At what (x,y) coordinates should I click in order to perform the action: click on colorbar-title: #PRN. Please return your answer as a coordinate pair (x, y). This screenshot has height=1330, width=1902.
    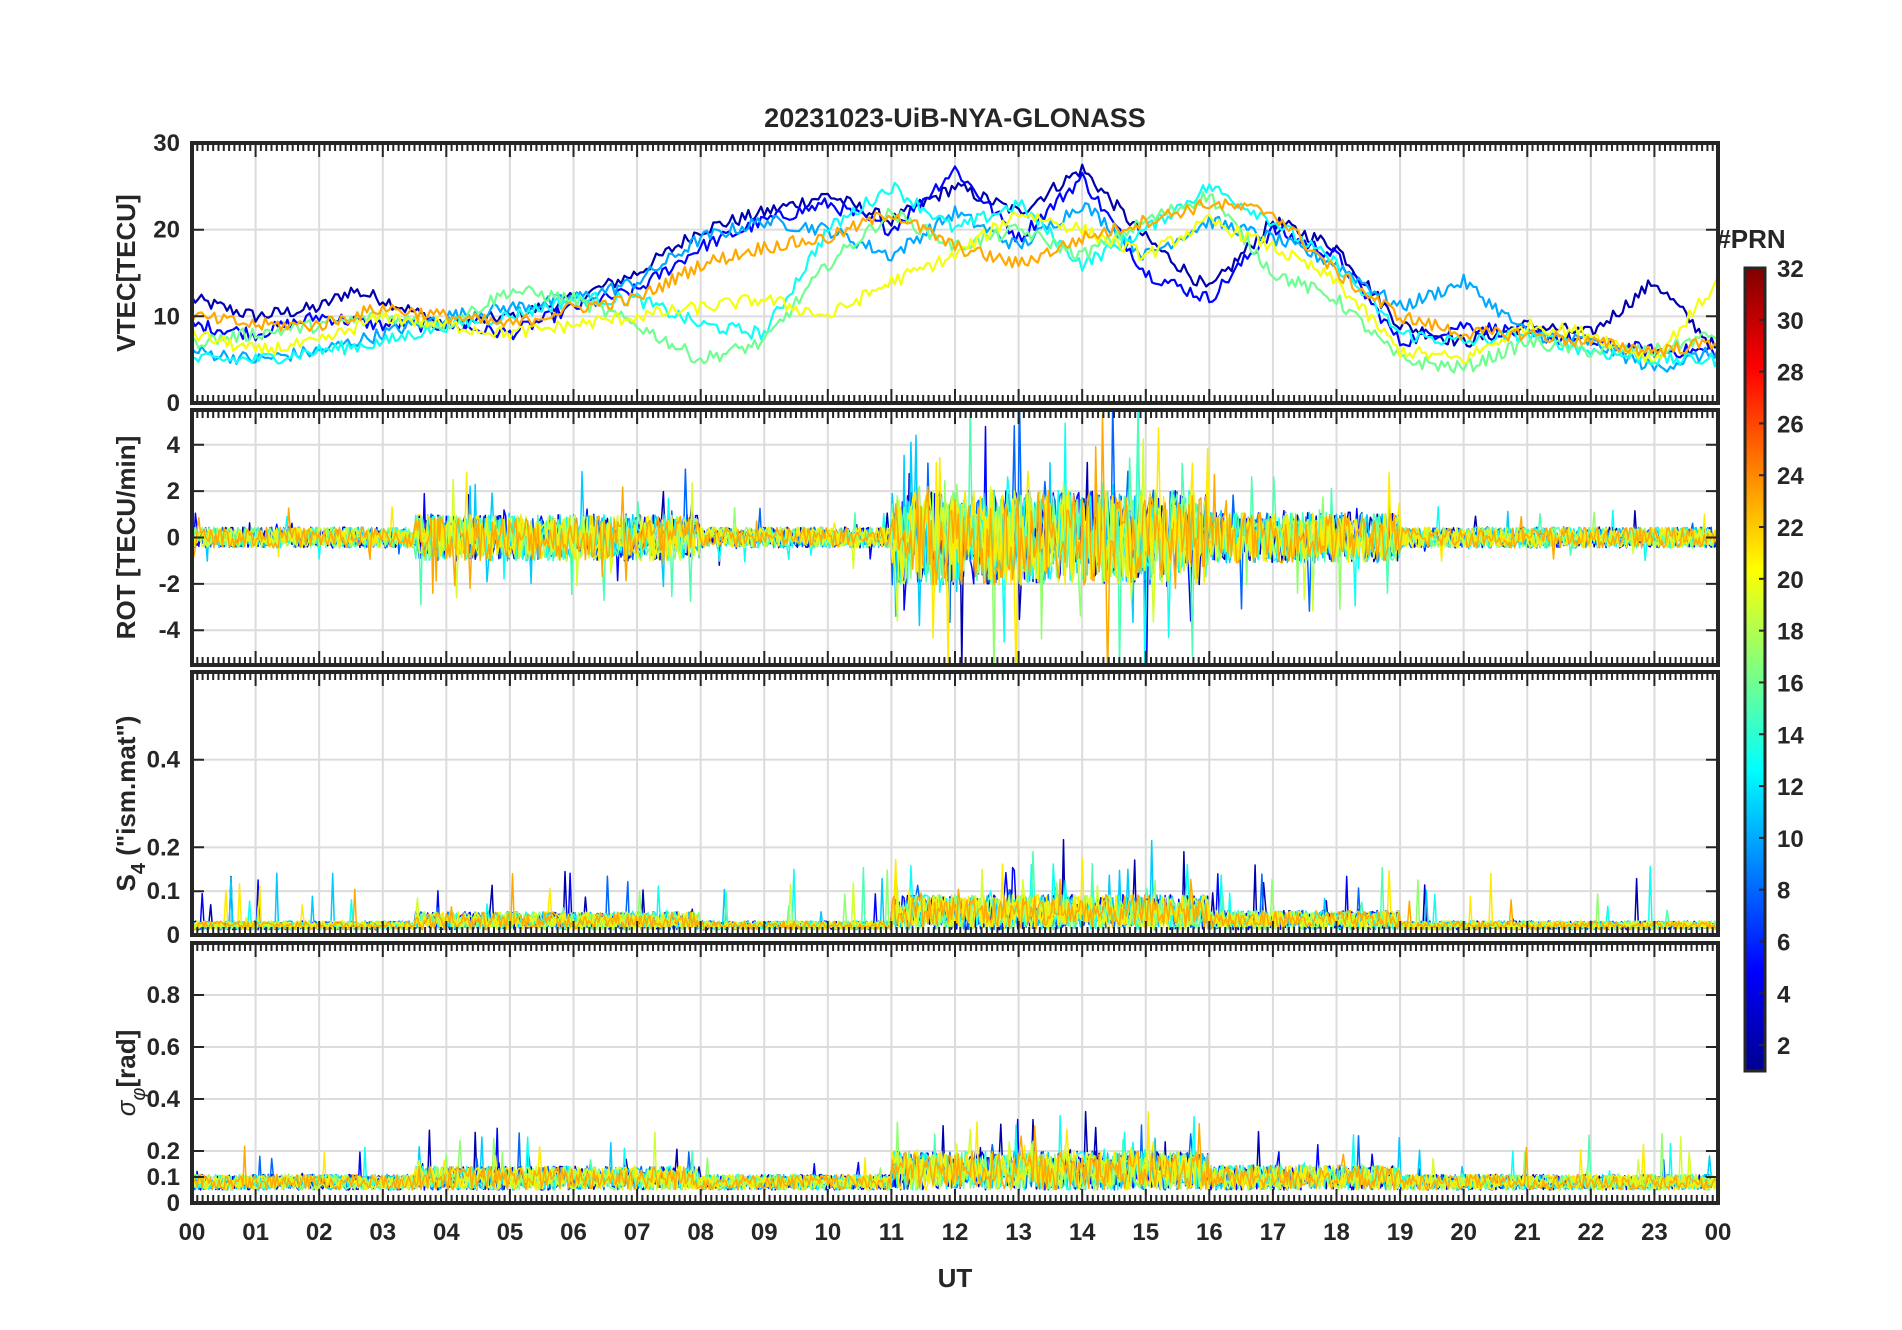
    Looking at the image, I should click on (1750, 239).